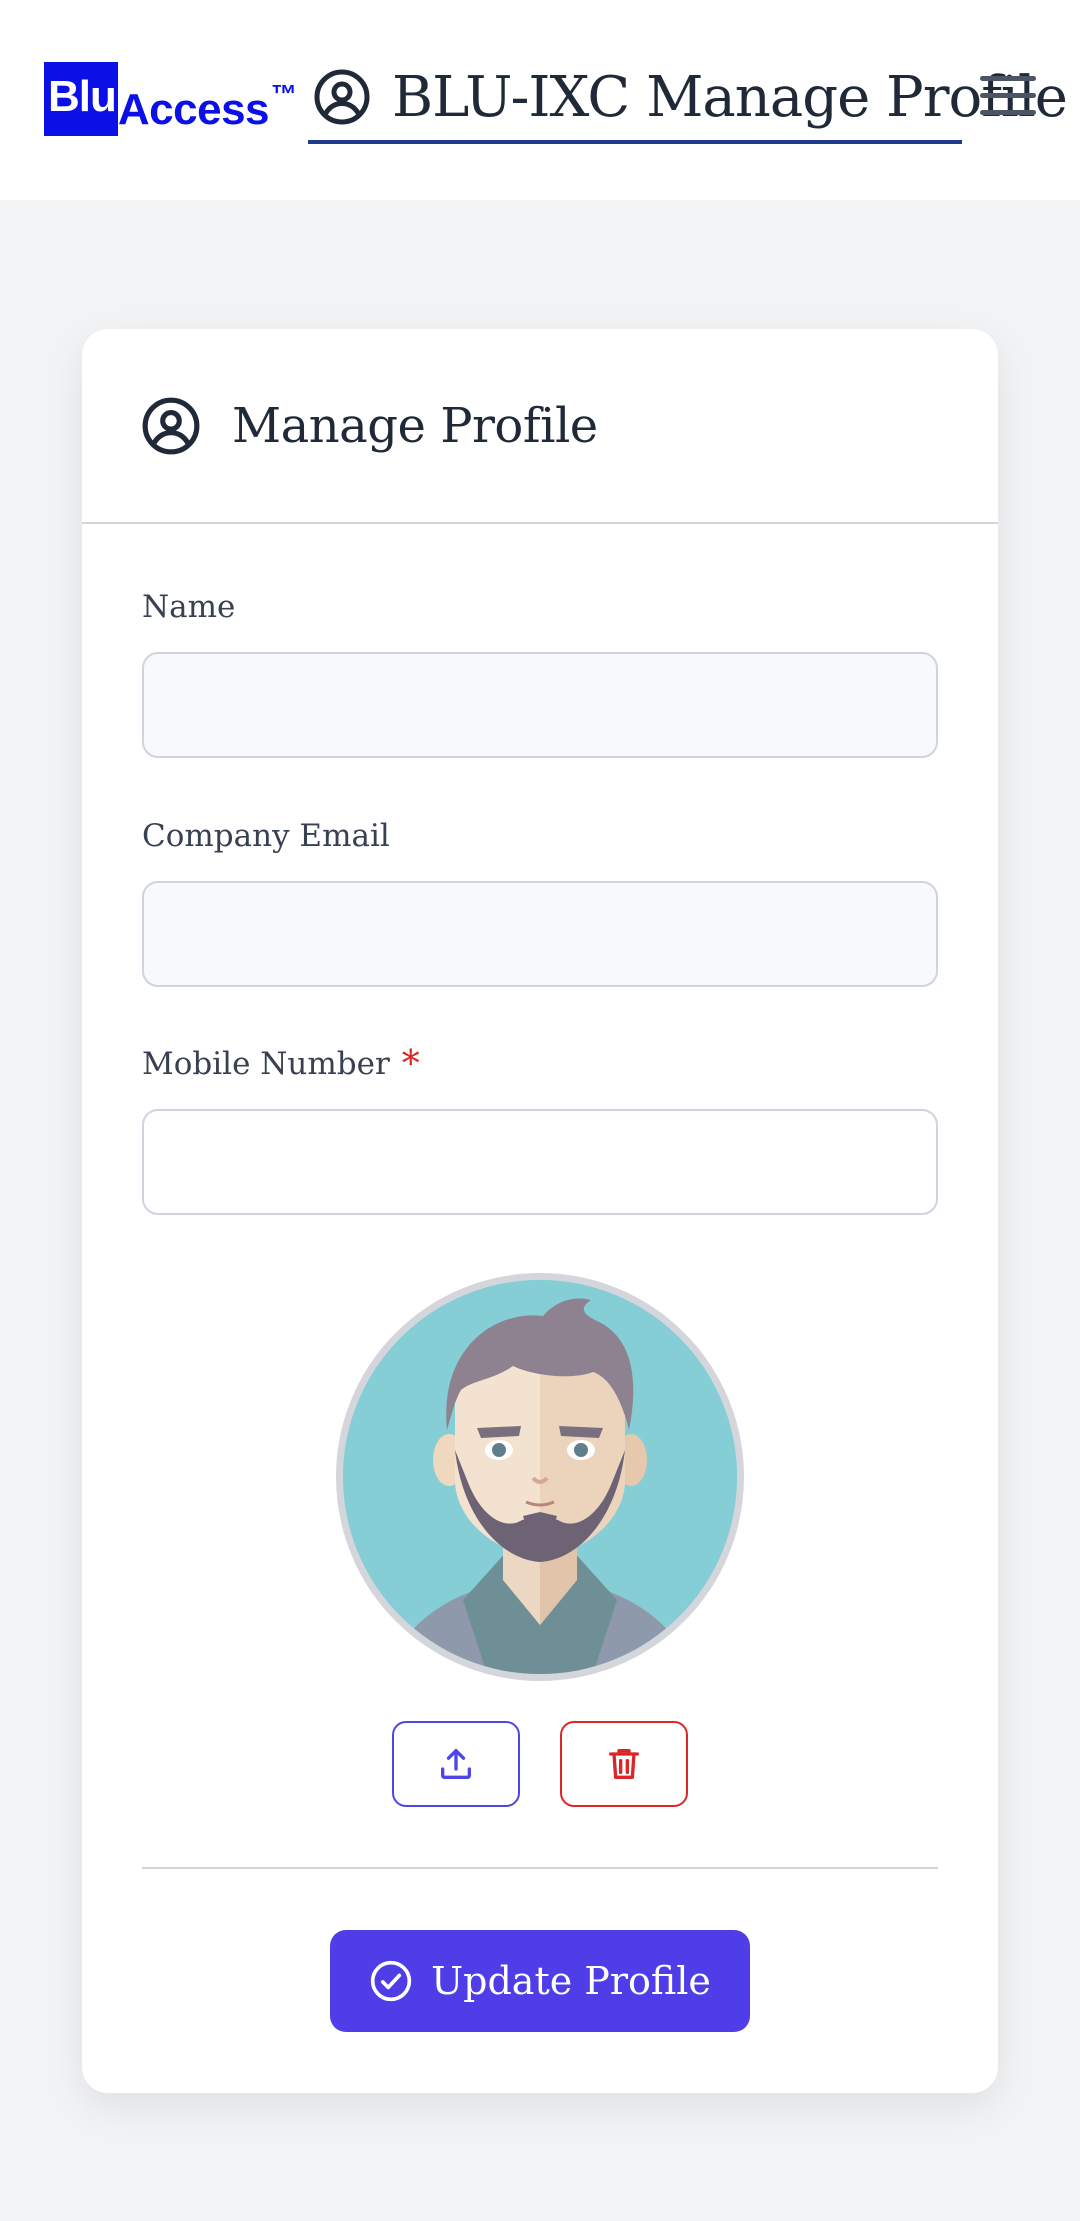 This screenshot has height=2221, width=1080. What do you see at coordinates (571, 1981) in the screenshot?
I see `update-profile-label: Update Profile` at bounding box center [571, 1981].